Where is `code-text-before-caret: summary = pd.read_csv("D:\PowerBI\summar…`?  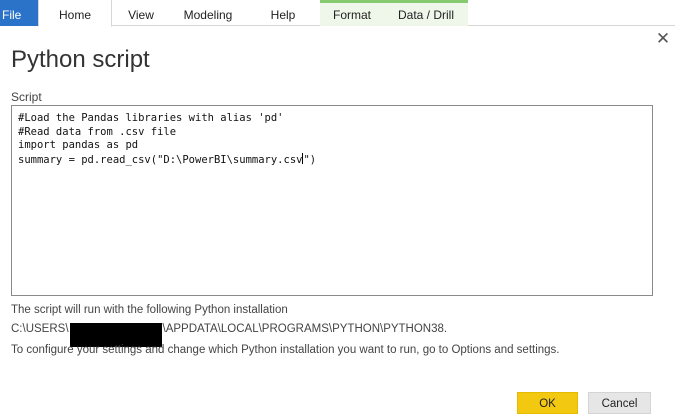
code-text-before-caret: summary = pd.read_csv("D:\PowerBI\summar… is located at coordinates (160, 159).